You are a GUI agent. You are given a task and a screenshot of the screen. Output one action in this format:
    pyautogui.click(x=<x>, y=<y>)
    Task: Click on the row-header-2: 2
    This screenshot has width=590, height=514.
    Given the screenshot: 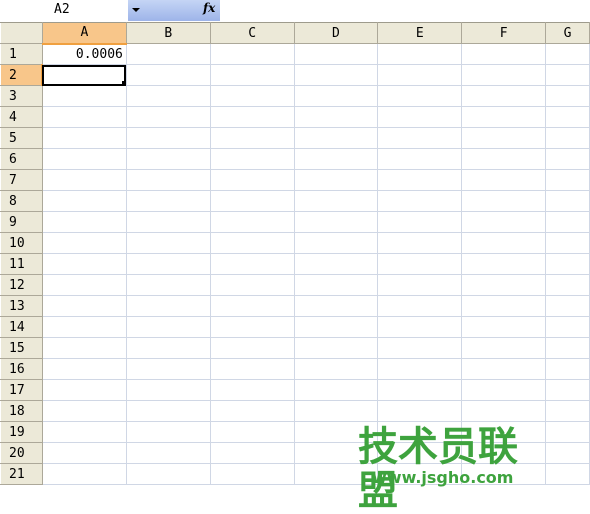 What is the action you would take?
    pyautogui.click(x=22, y=75)
    